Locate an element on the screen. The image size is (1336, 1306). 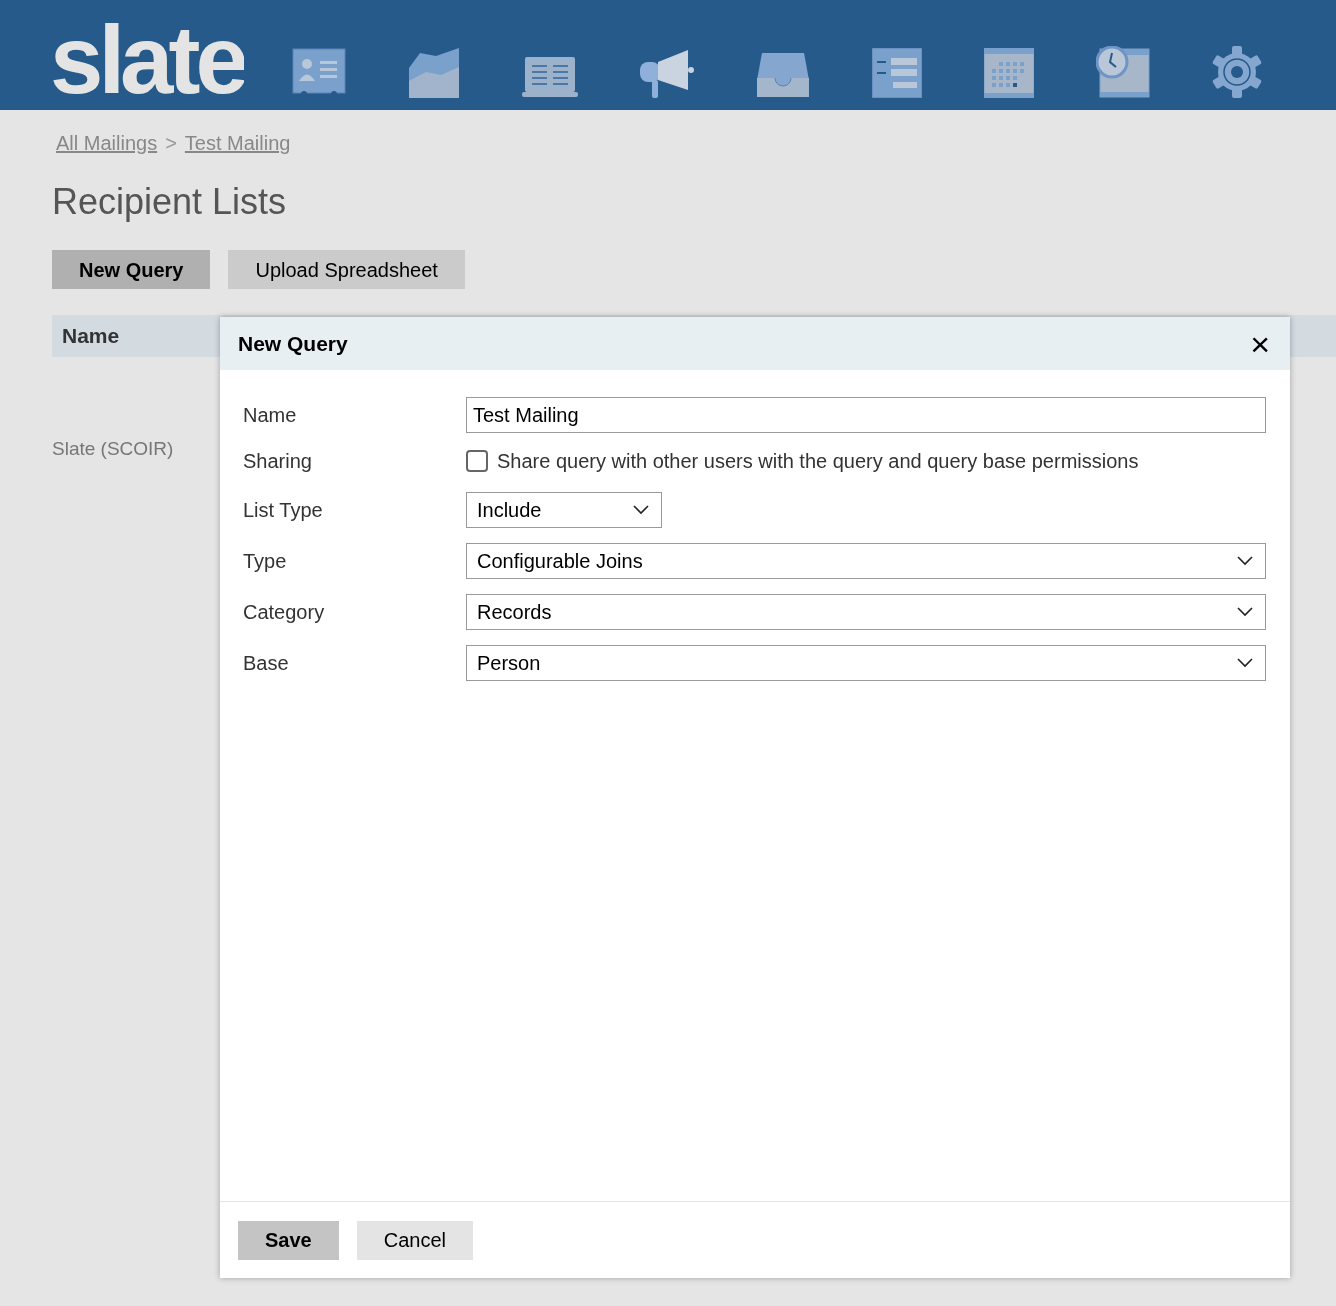
field-label: List Type is located at coordinates (283, 510).